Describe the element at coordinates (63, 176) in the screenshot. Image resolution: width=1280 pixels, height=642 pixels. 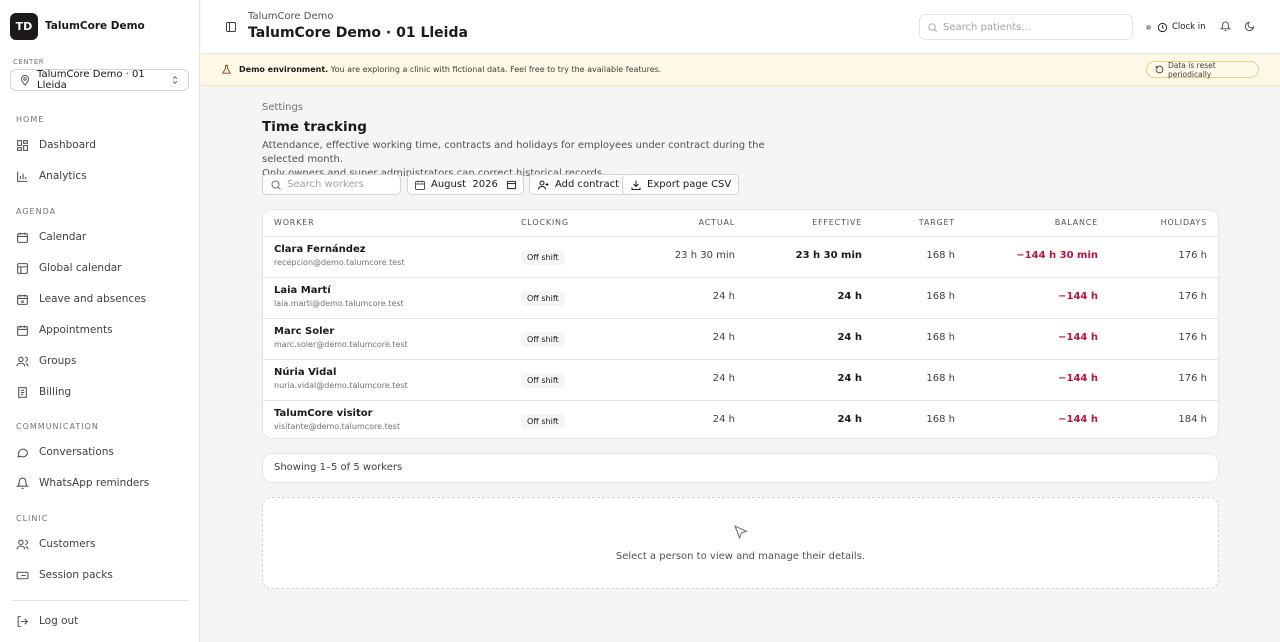
I see `sidebar-item-label: Analytics` at that location.